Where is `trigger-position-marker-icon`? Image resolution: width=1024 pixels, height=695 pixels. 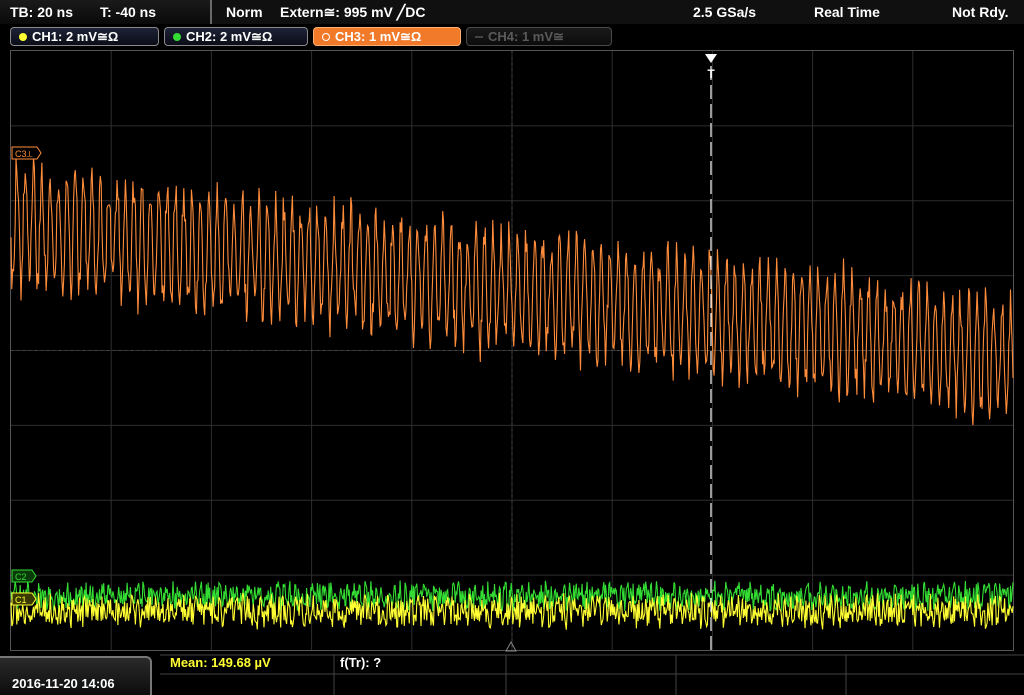 trigger-position-marker-icon is located at coordinates (711, 58).